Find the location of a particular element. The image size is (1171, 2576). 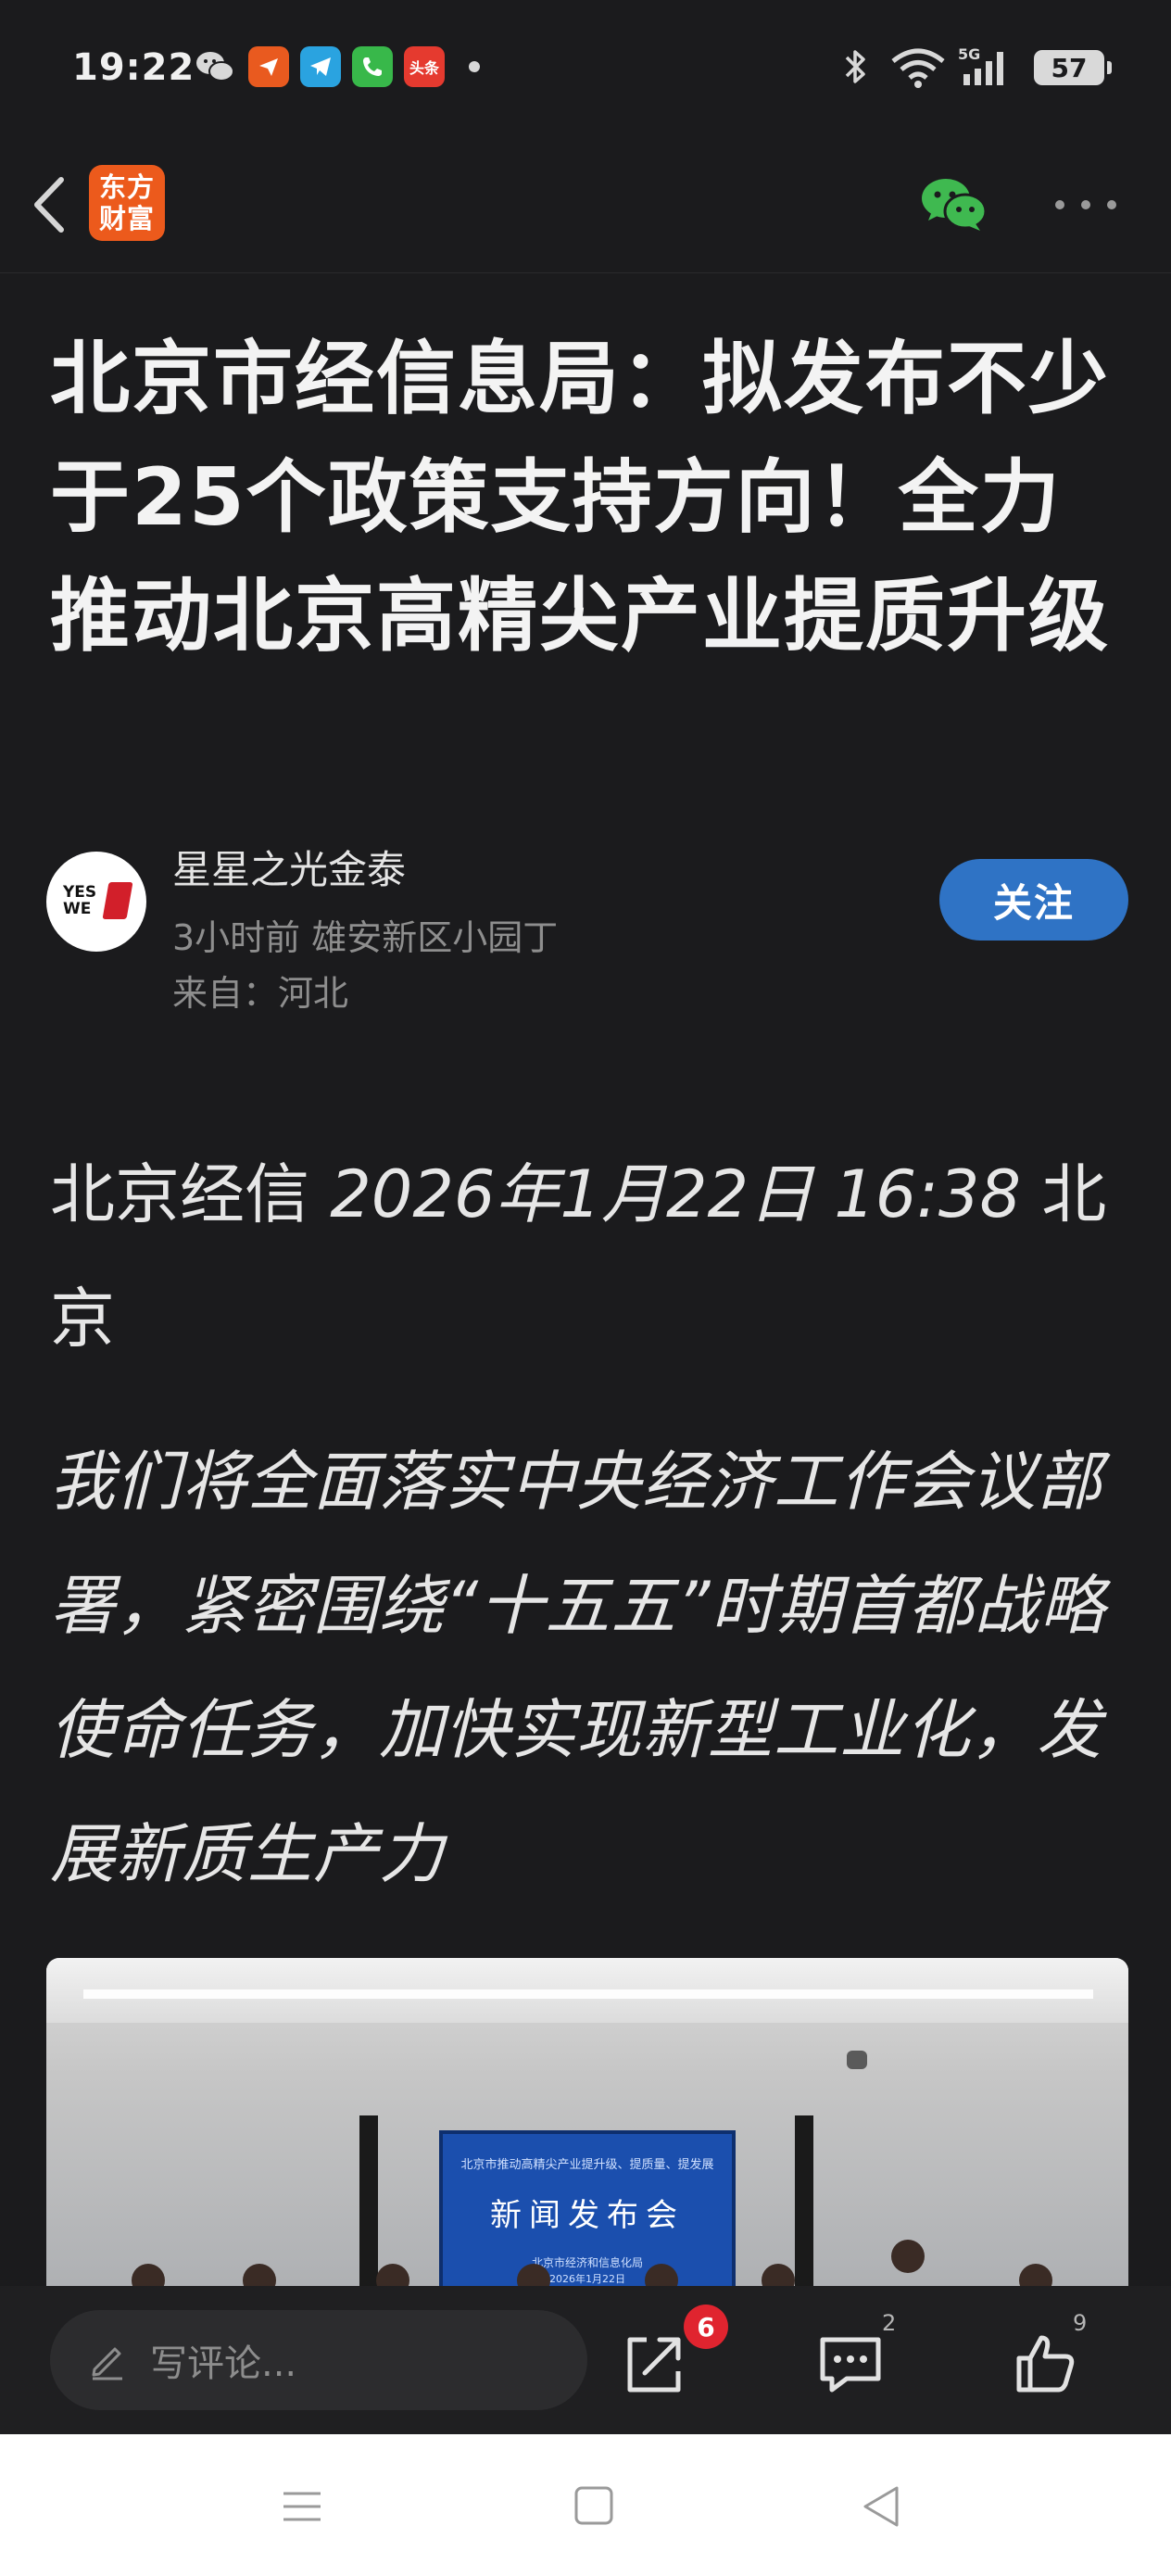

orange-app-notification-icon is located at coordinates (269, 66).